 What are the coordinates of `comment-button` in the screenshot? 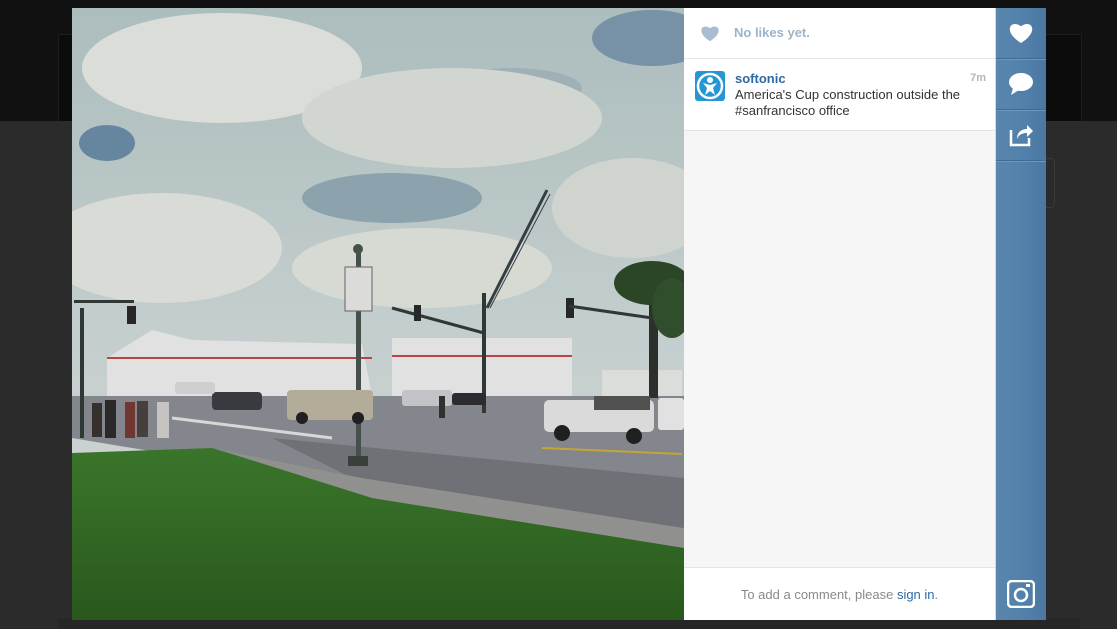 It's located at (1021, 84).